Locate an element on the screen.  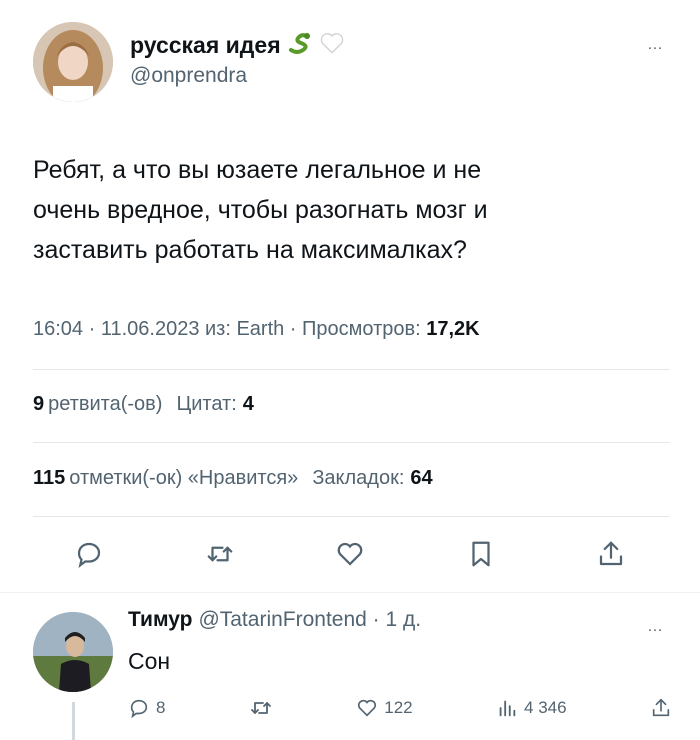
reply-header: Тимур @TatarinFrontend · 1 д. is located at coordinates (274, 620).